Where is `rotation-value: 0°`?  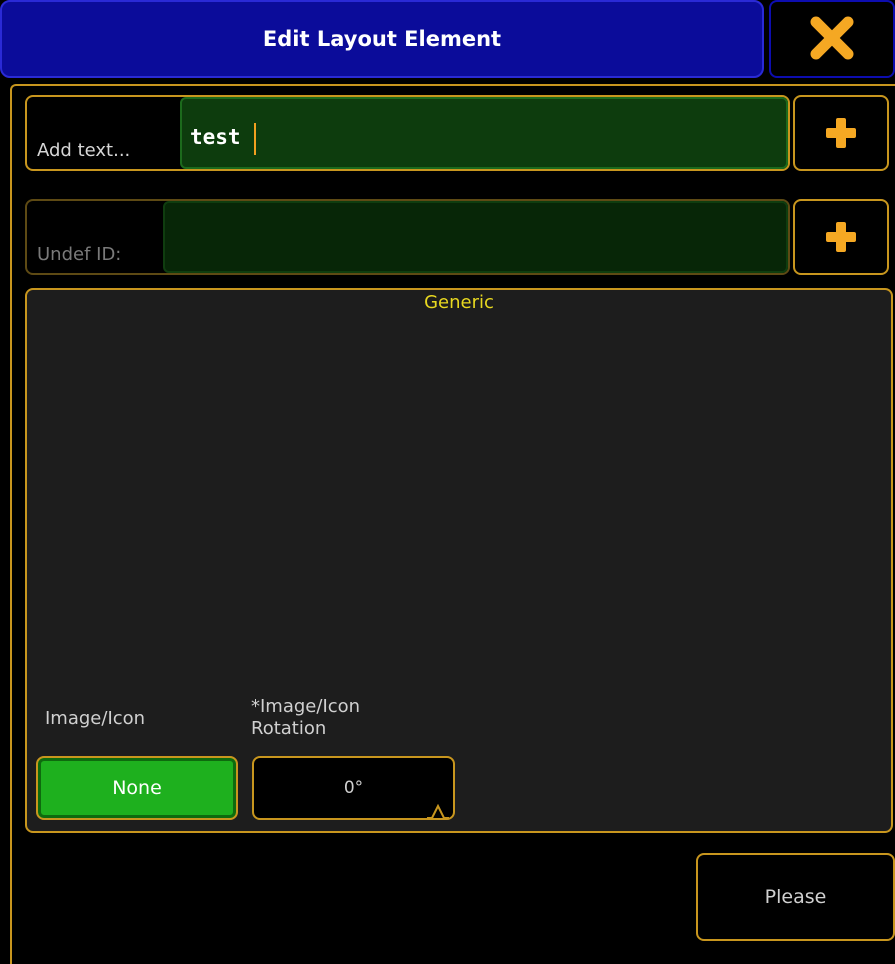
rotation-value: 0° is located at coordinates (353, 788).